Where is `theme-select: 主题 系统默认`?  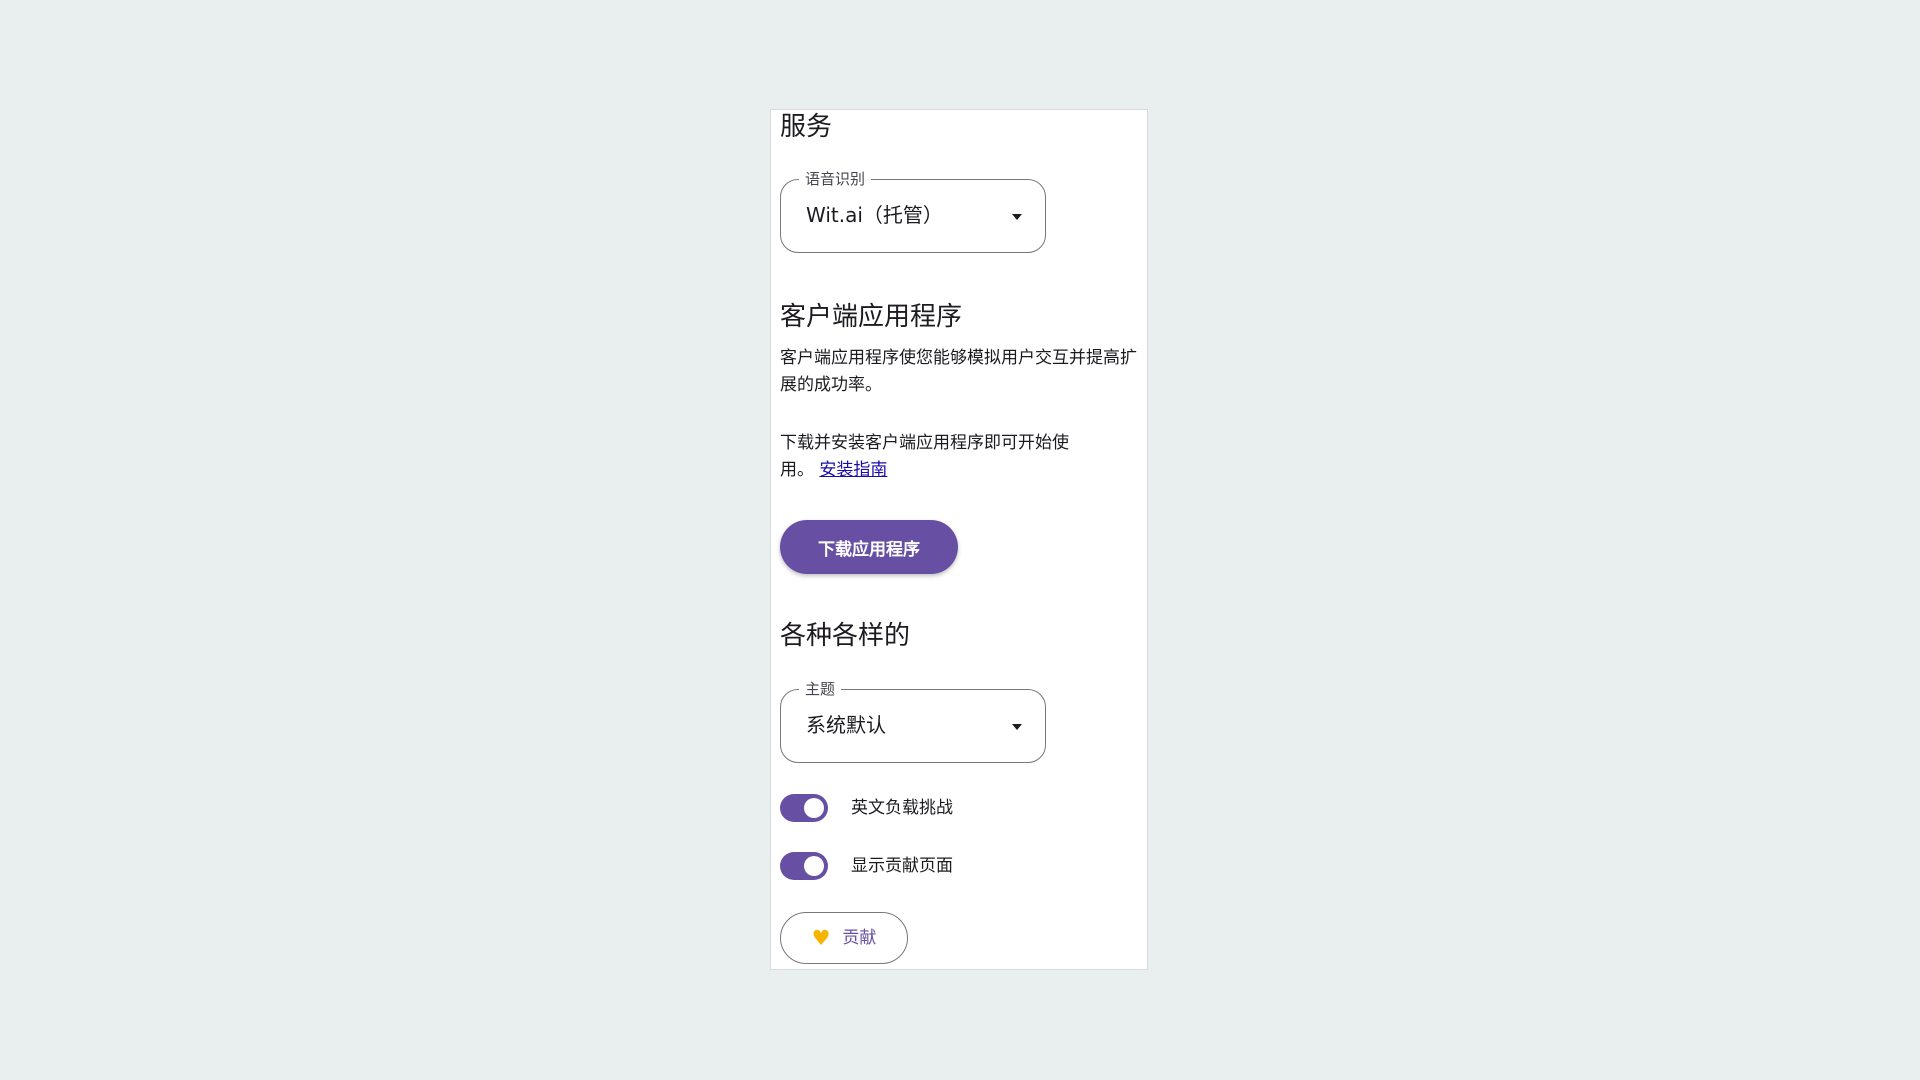 theme-select: 主题 系统默认 is located at coordinates (913, 721).